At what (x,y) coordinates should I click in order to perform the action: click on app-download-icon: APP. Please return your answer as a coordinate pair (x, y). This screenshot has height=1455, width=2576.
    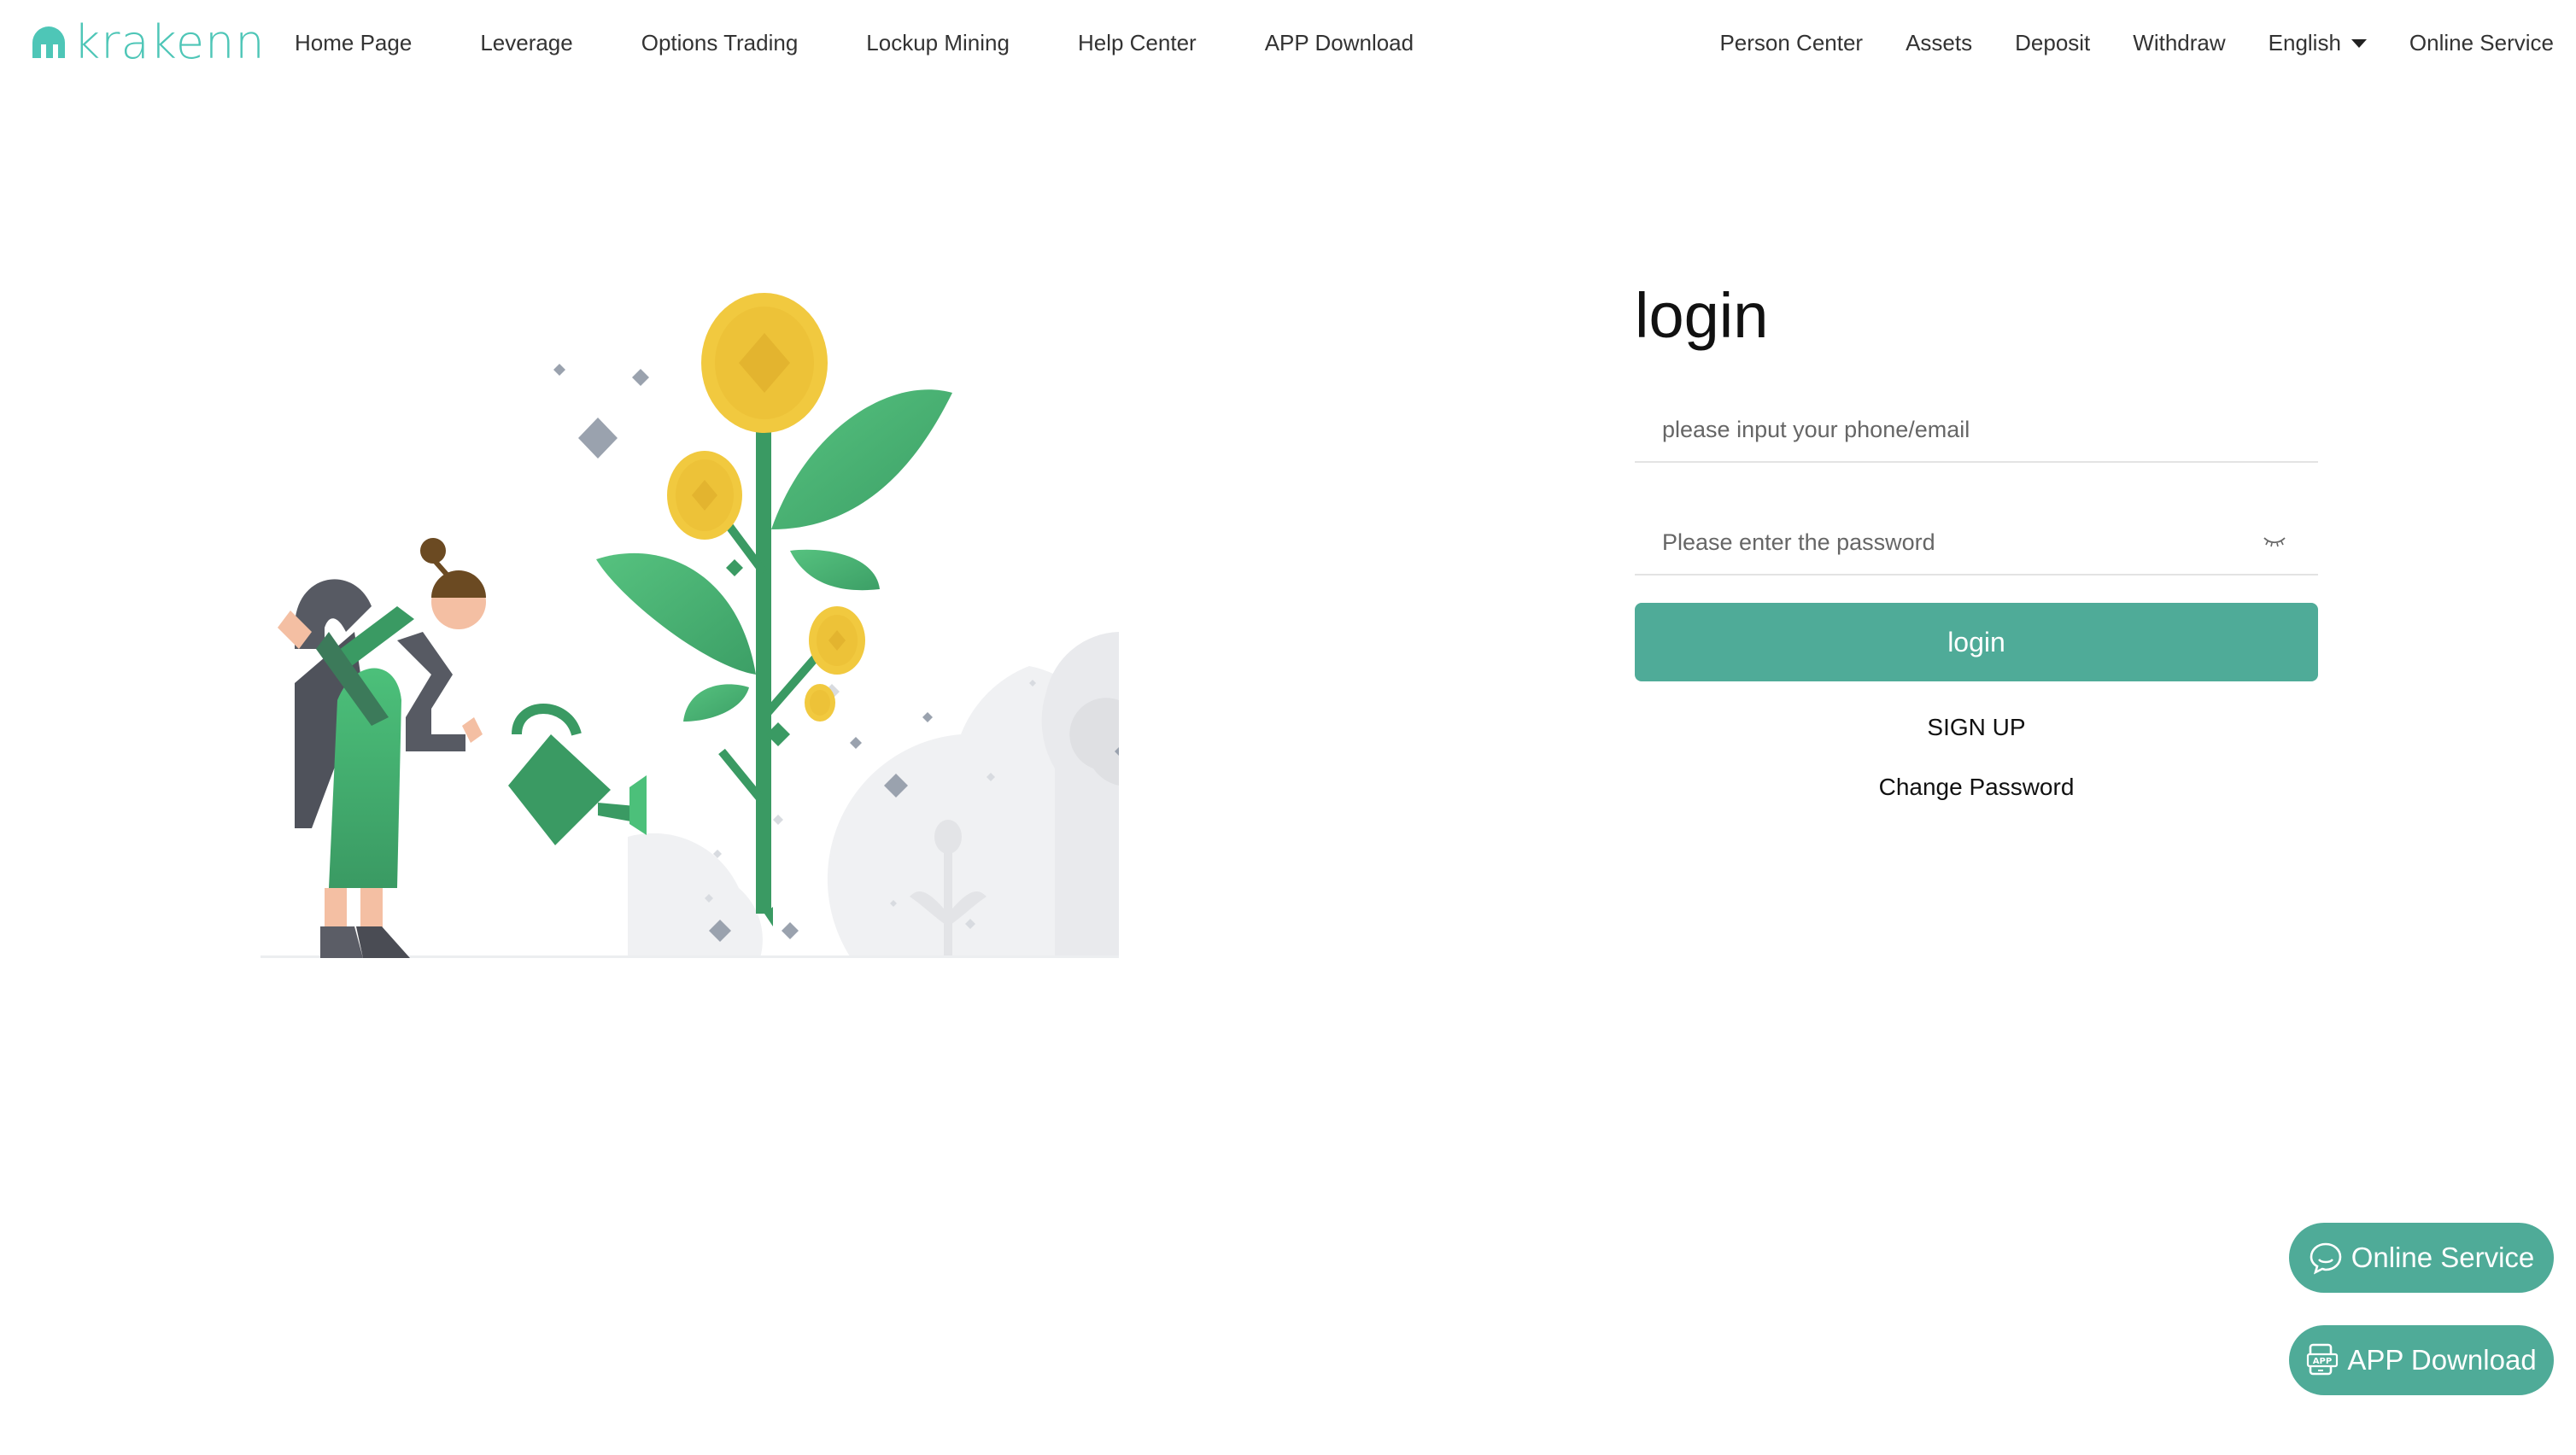
    Looking at the image, I should click on (2323, 1360).